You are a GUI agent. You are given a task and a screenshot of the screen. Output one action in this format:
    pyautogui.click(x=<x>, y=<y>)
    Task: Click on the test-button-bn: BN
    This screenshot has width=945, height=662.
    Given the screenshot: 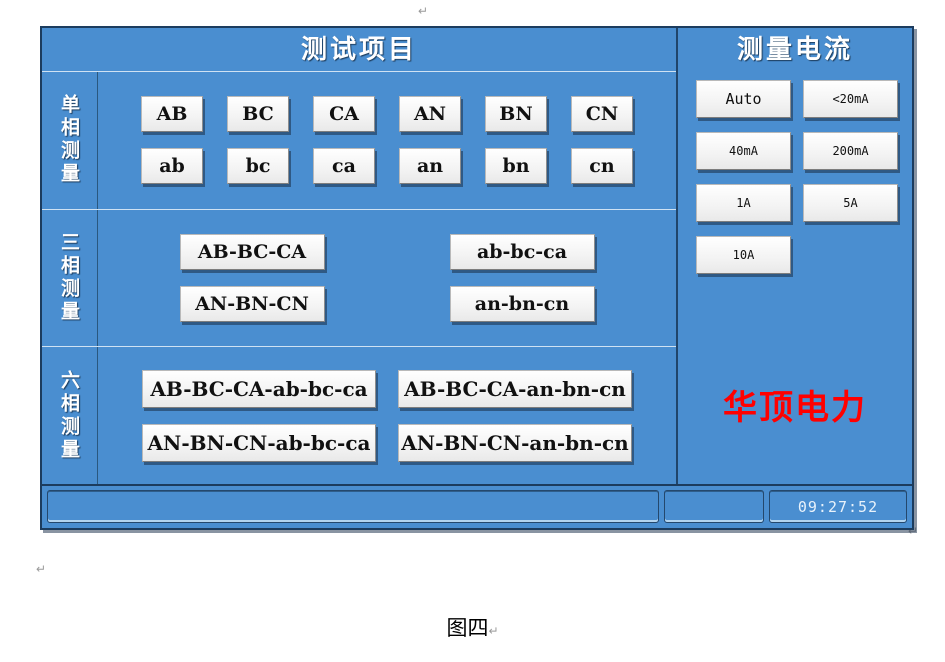 What is the action you would take?
    pyautogui.click(x=516, y=114)
    